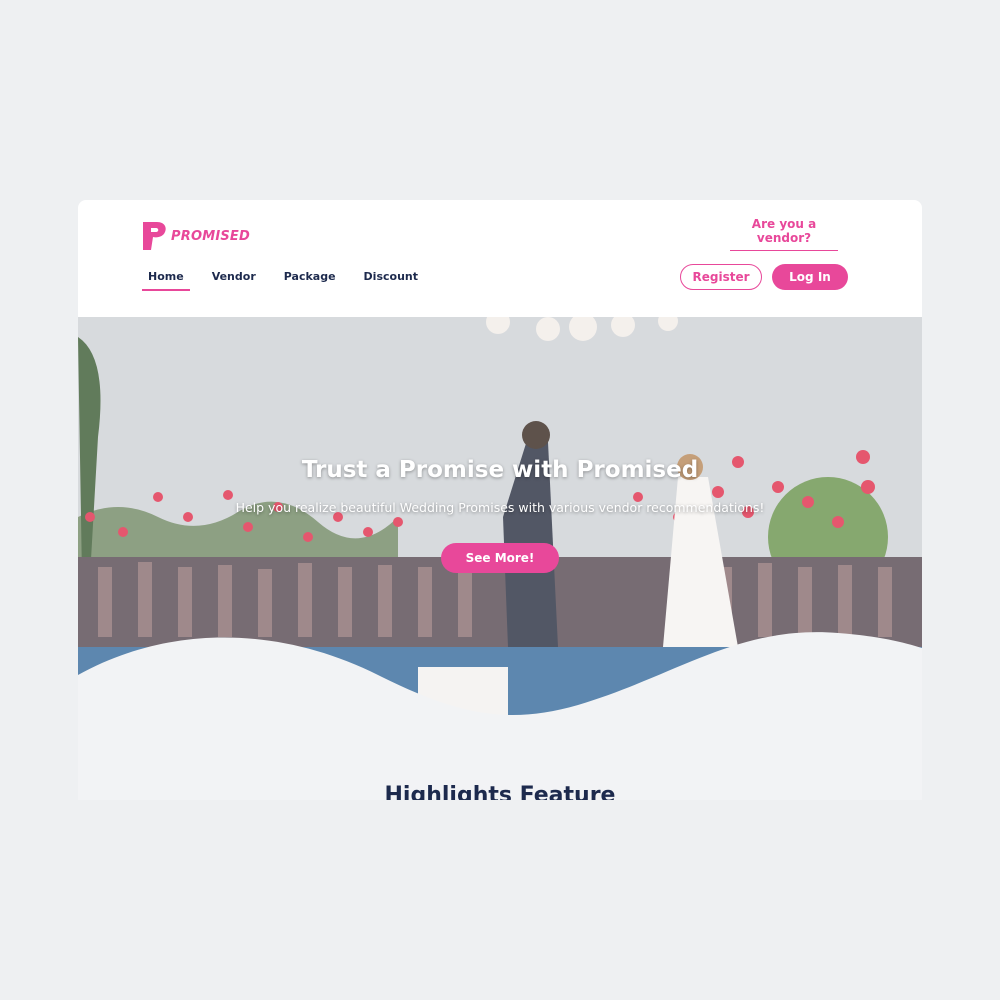 The width and height of the screenshot is (1000, 1000). What do you see at coordinates (234, 280) in the screenshot?
I see `nav-vendor: Vendor` at bounding box center [234, 280].